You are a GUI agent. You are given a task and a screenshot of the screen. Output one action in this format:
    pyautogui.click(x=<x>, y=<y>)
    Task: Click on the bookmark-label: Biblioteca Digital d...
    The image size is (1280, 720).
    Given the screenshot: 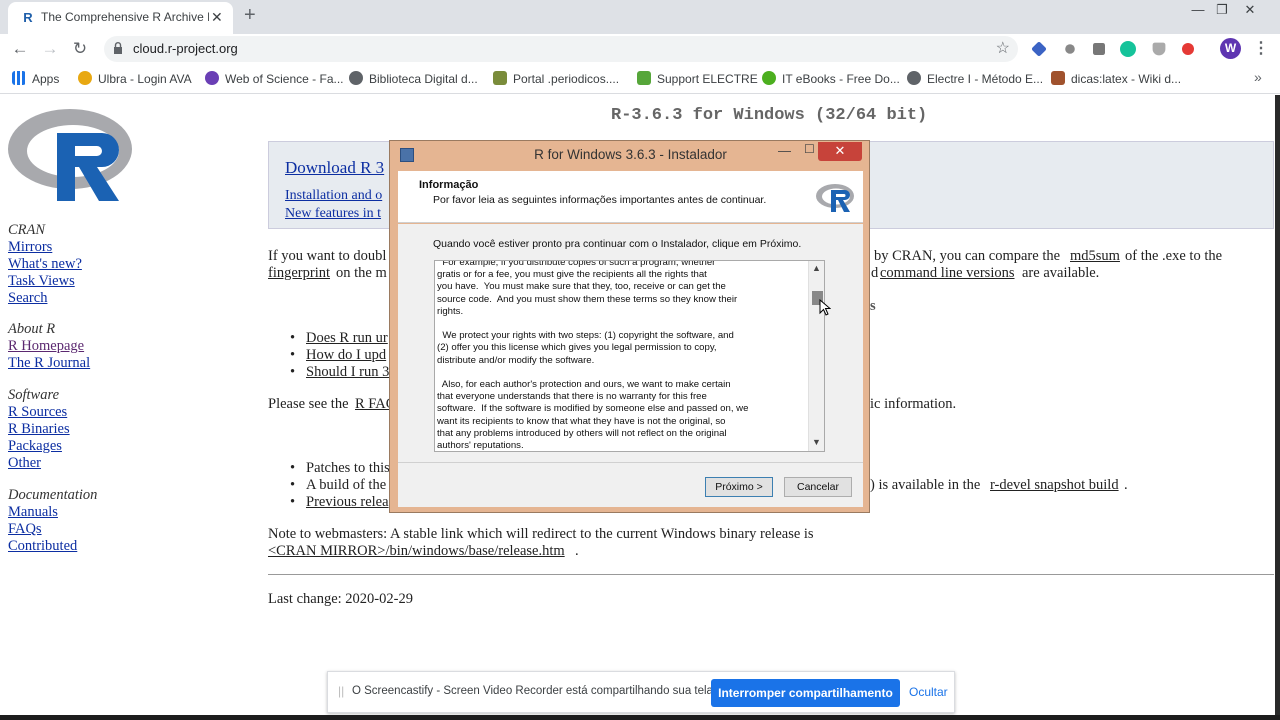 What is the action you would take?
    pyautogui.click(x=423, y=79)
    